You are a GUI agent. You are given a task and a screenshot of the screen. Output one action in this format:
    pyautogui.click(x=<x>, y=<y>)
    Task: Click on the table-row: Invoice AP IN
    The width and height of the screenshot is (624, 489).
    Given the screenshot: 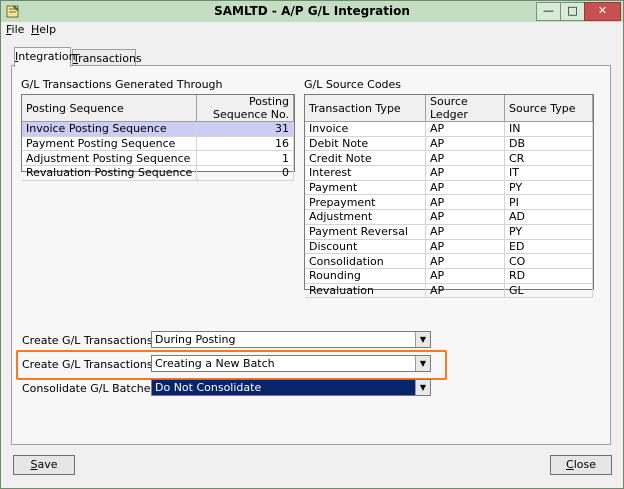 What is the action you would take?
    pyautogui.click(x=449, y=129)
    